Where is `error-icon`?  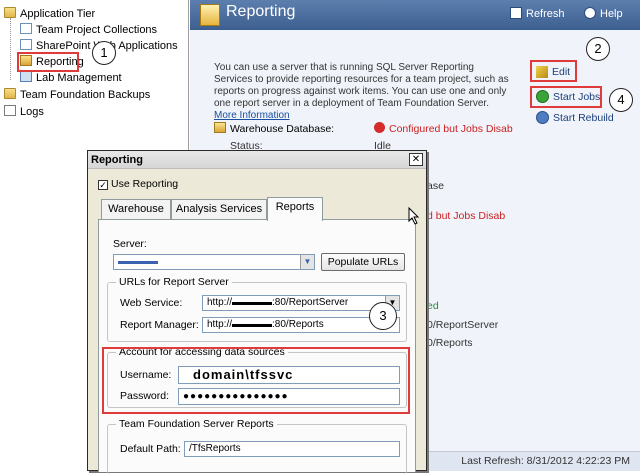
error-icon is located at coordinates (379, 127).